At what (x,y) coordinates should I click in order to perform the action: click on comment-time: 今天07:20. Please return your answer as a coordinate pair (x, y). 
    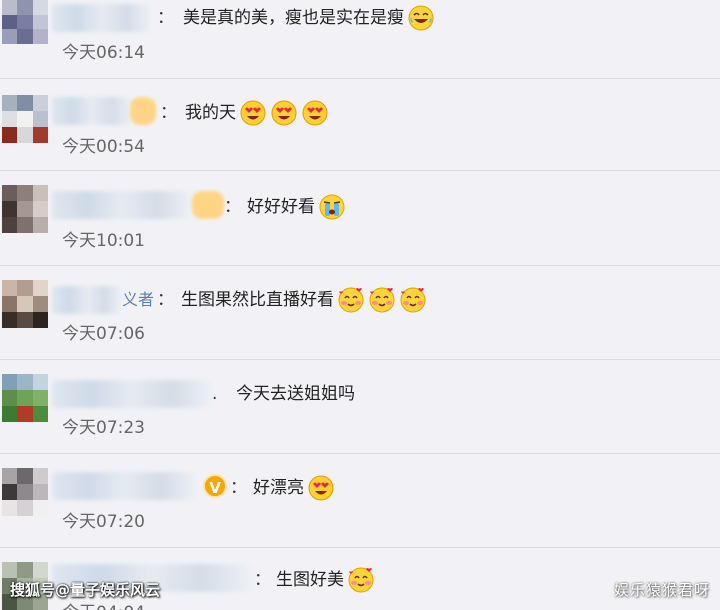
    Looking at the image, I should click on (103, 522).